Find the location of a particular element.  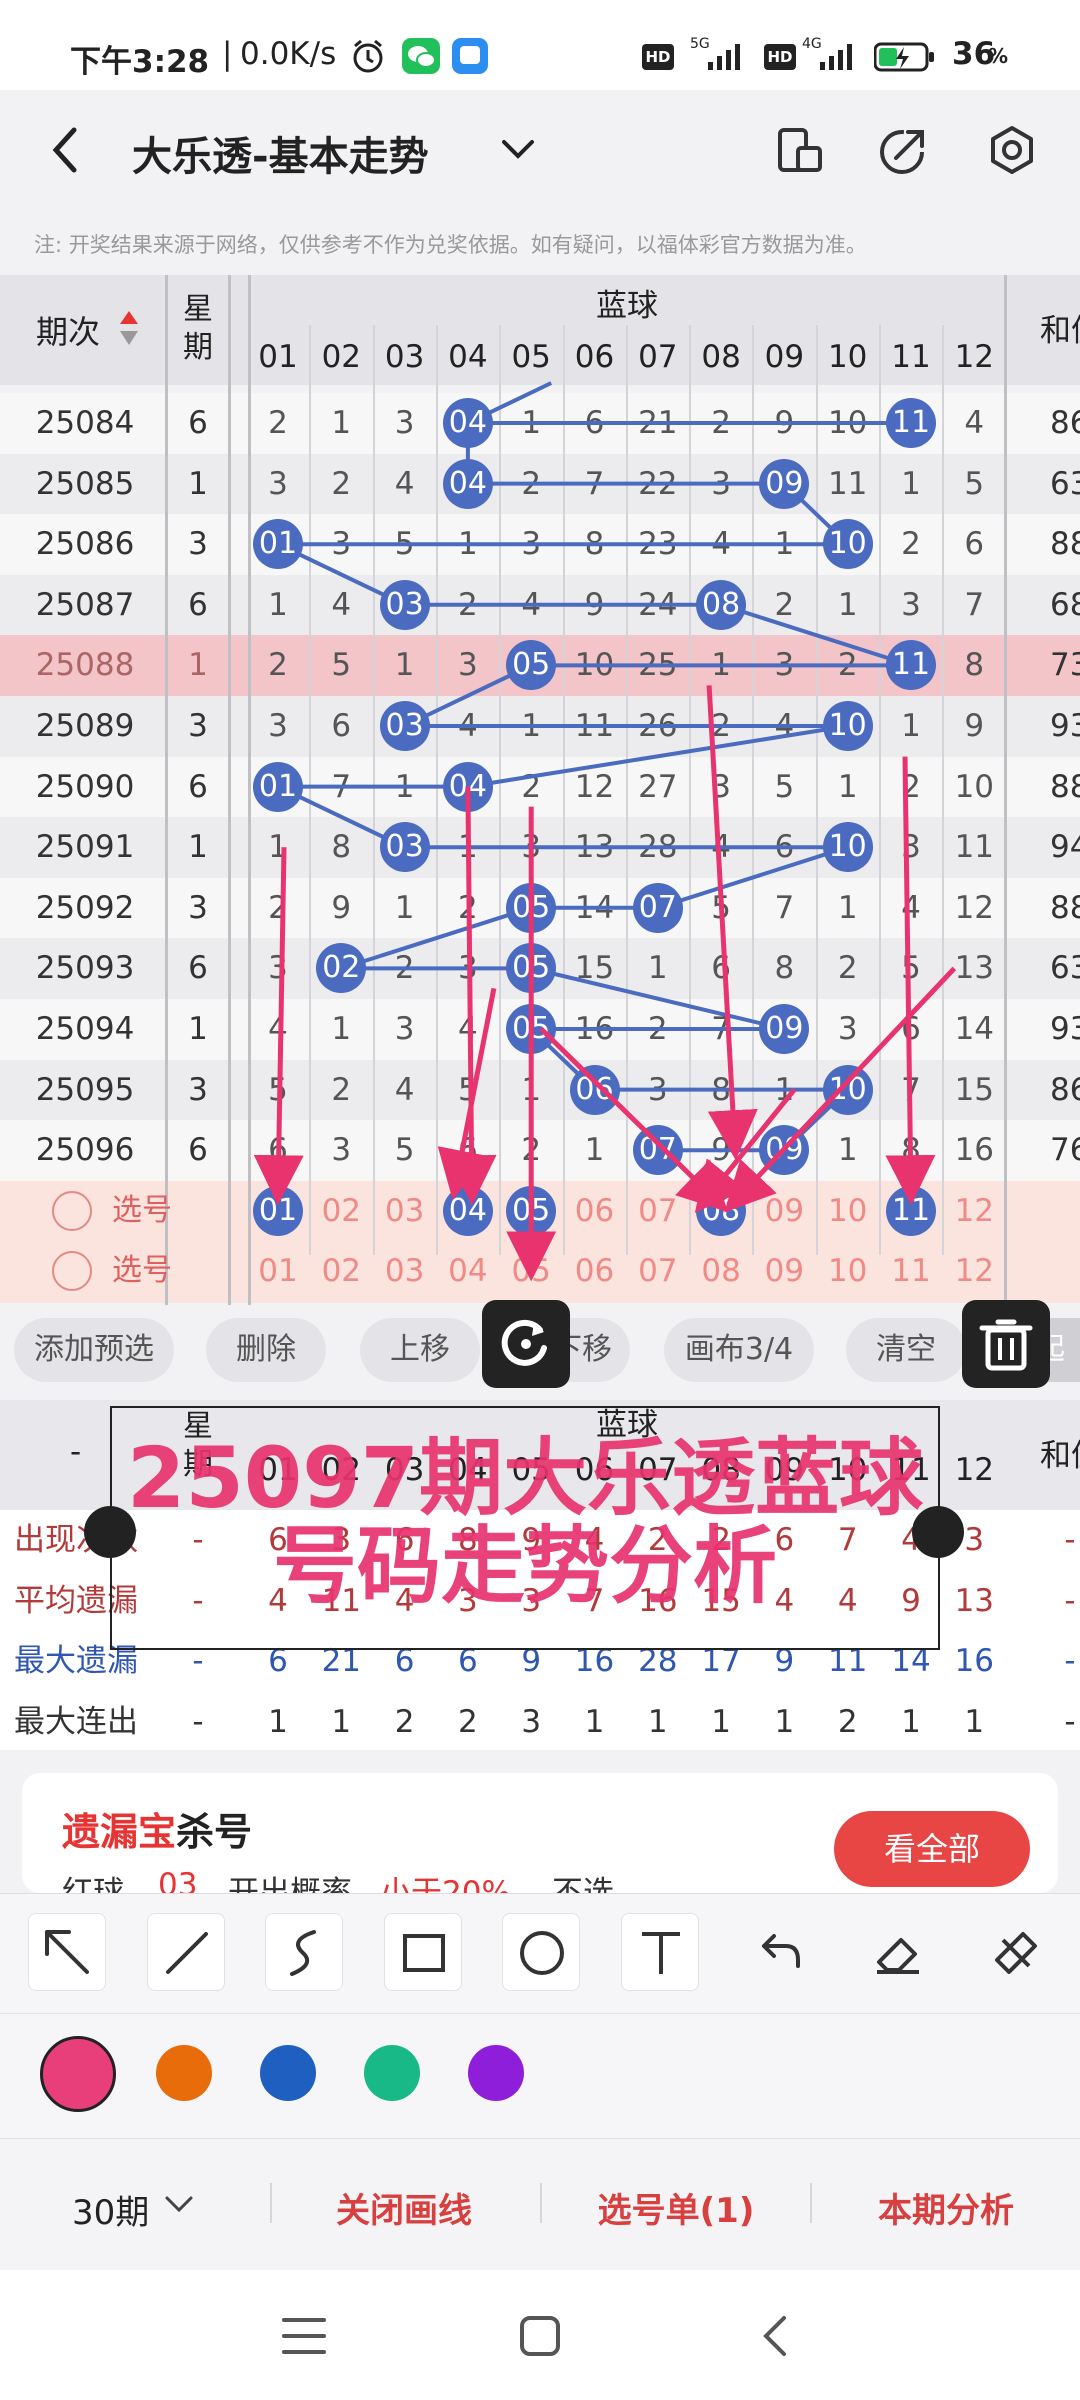

freehand-tool-icon is located at coordinates (303, 1953).